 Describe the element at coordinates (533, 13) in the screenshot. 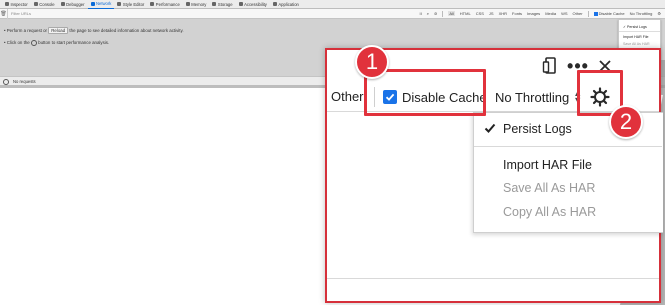

I see `type-filter-images: Images` at that location.